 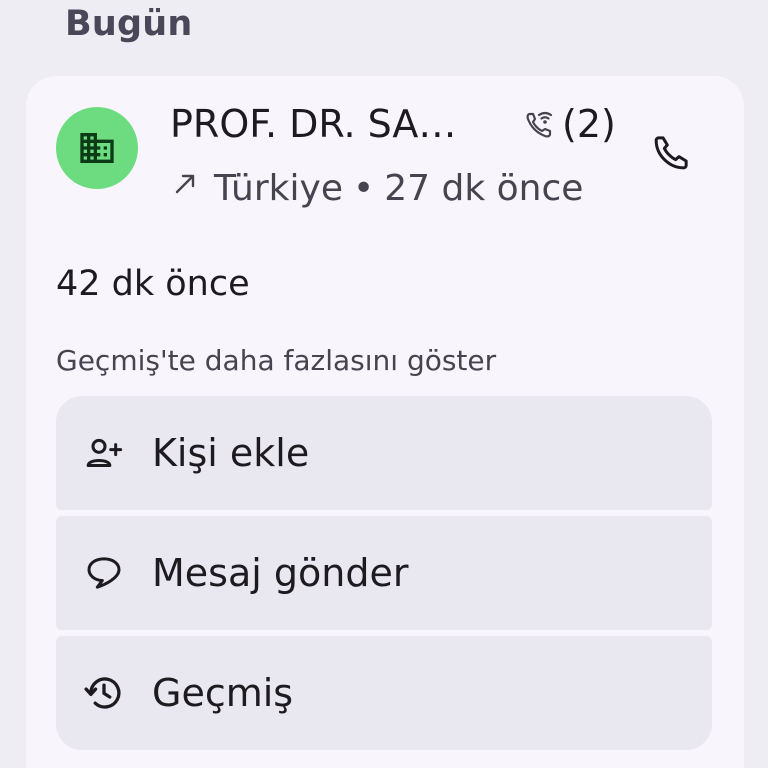 I want to click on wifi-calling-icon, so click(x=539, y=124).